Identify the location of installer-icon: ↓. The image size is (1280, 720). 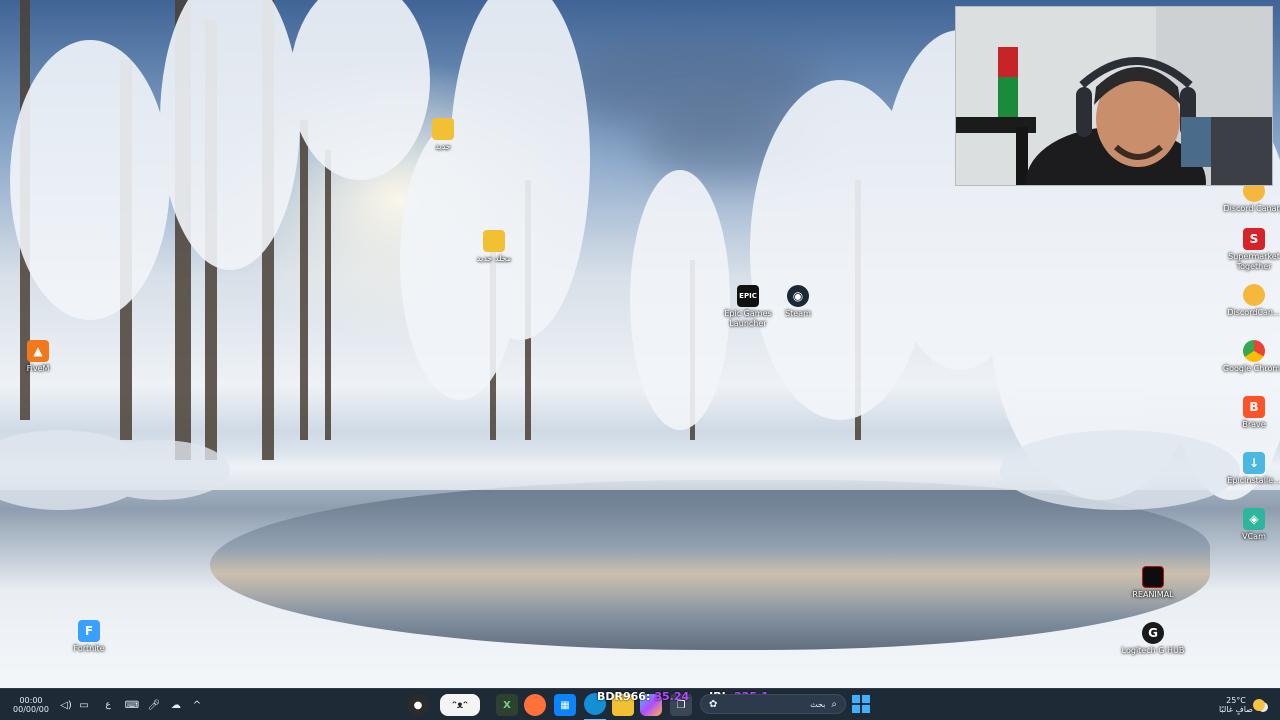
(1254, 463).